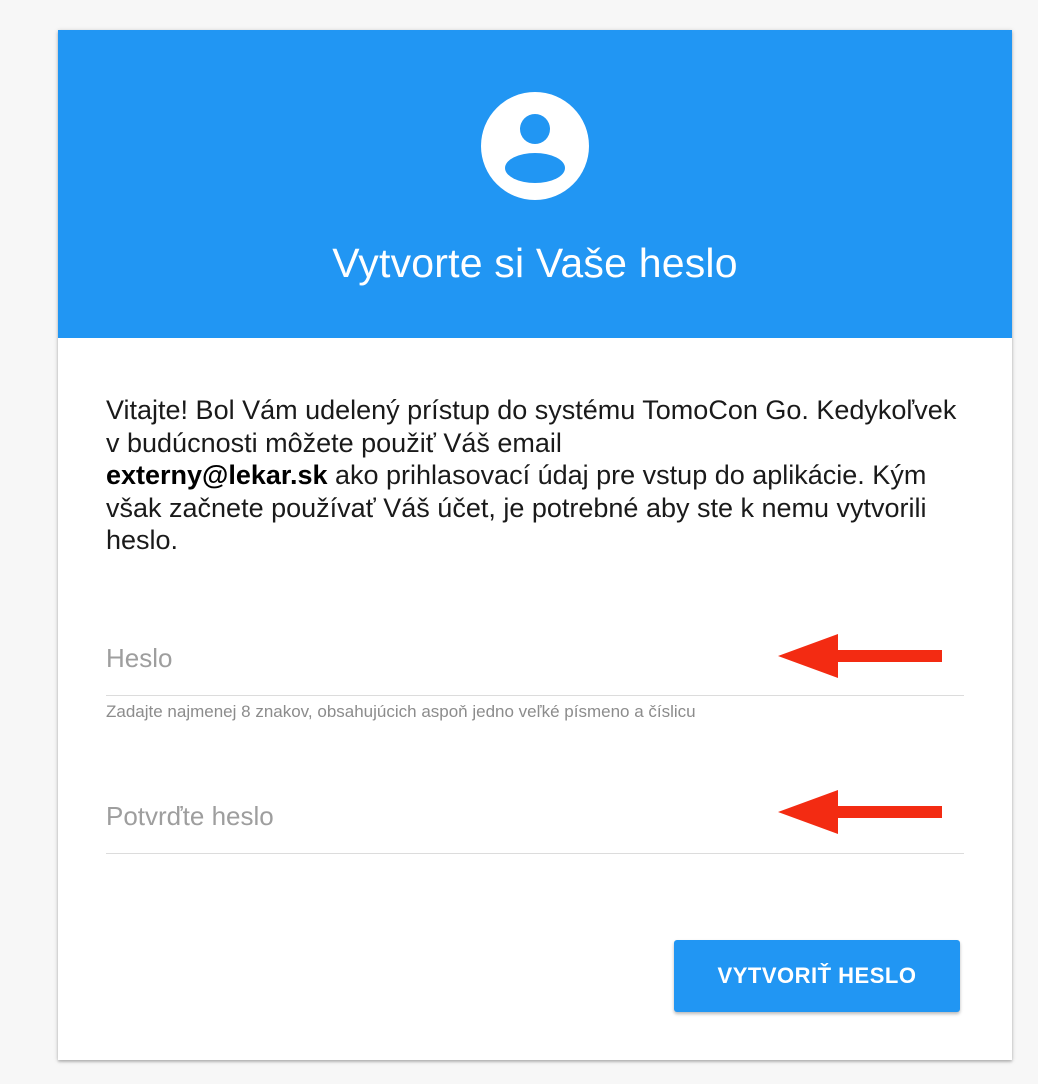 The image size is (1038, 1084). What do you see at coordinates (535, 146) in the screenshot?
I see `account-circle-icon` at bounding box center [535, 146].